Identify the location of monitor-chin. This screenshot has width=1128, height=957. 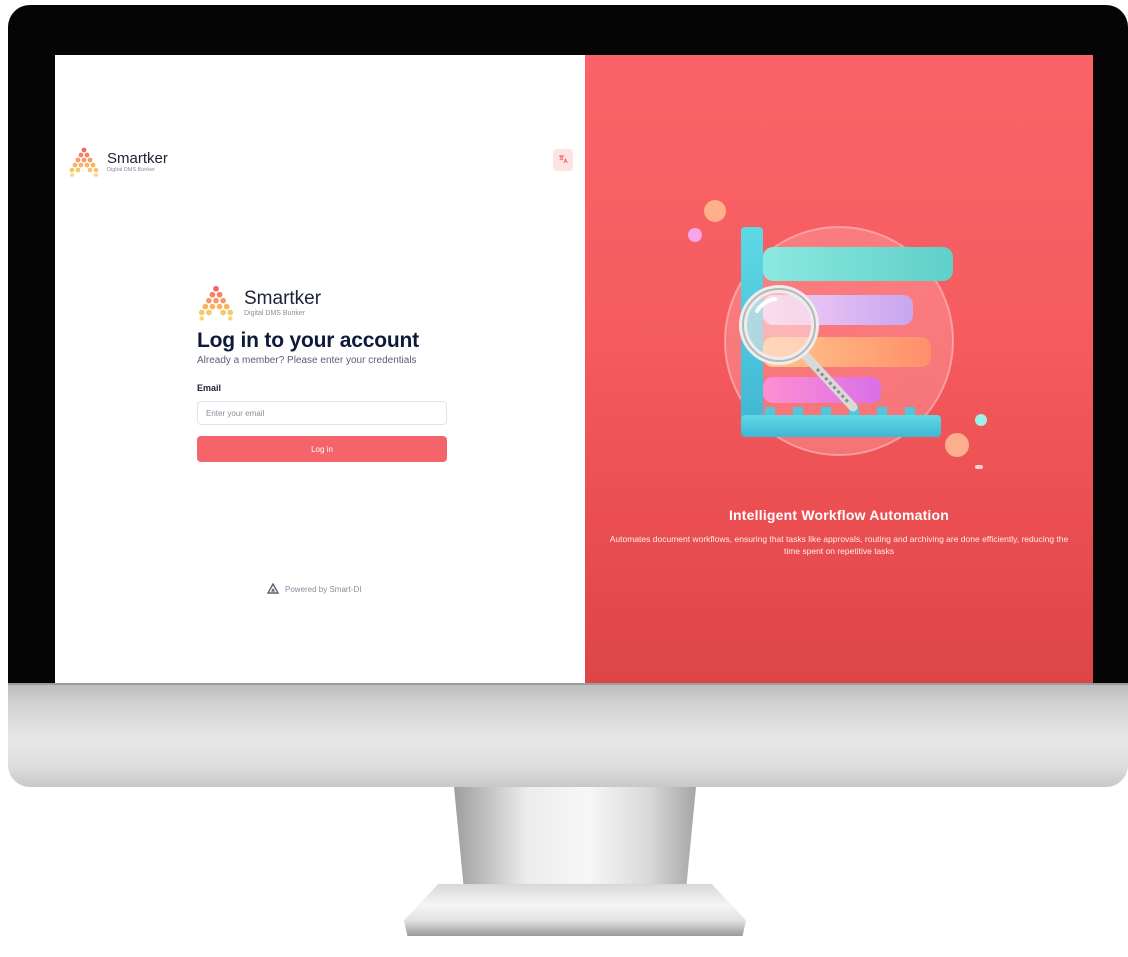
(568, 735).